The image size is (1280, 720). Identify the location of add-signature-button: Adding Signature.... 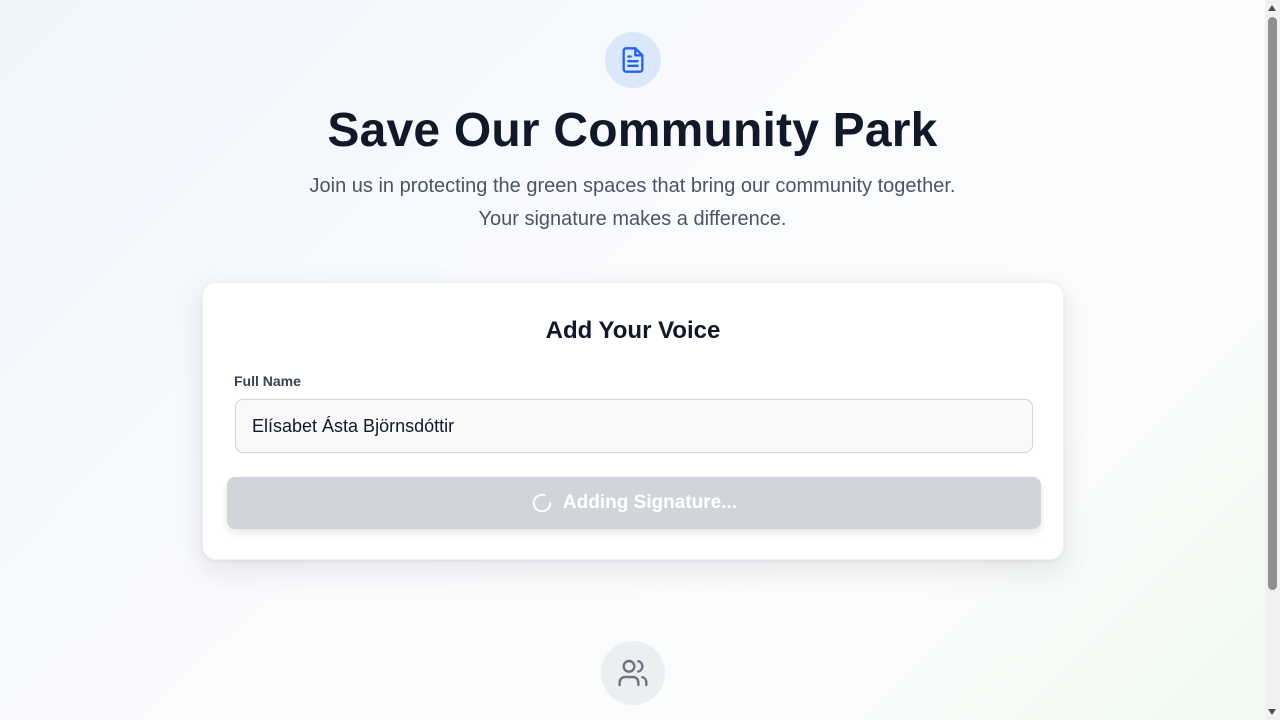
(634, 503).